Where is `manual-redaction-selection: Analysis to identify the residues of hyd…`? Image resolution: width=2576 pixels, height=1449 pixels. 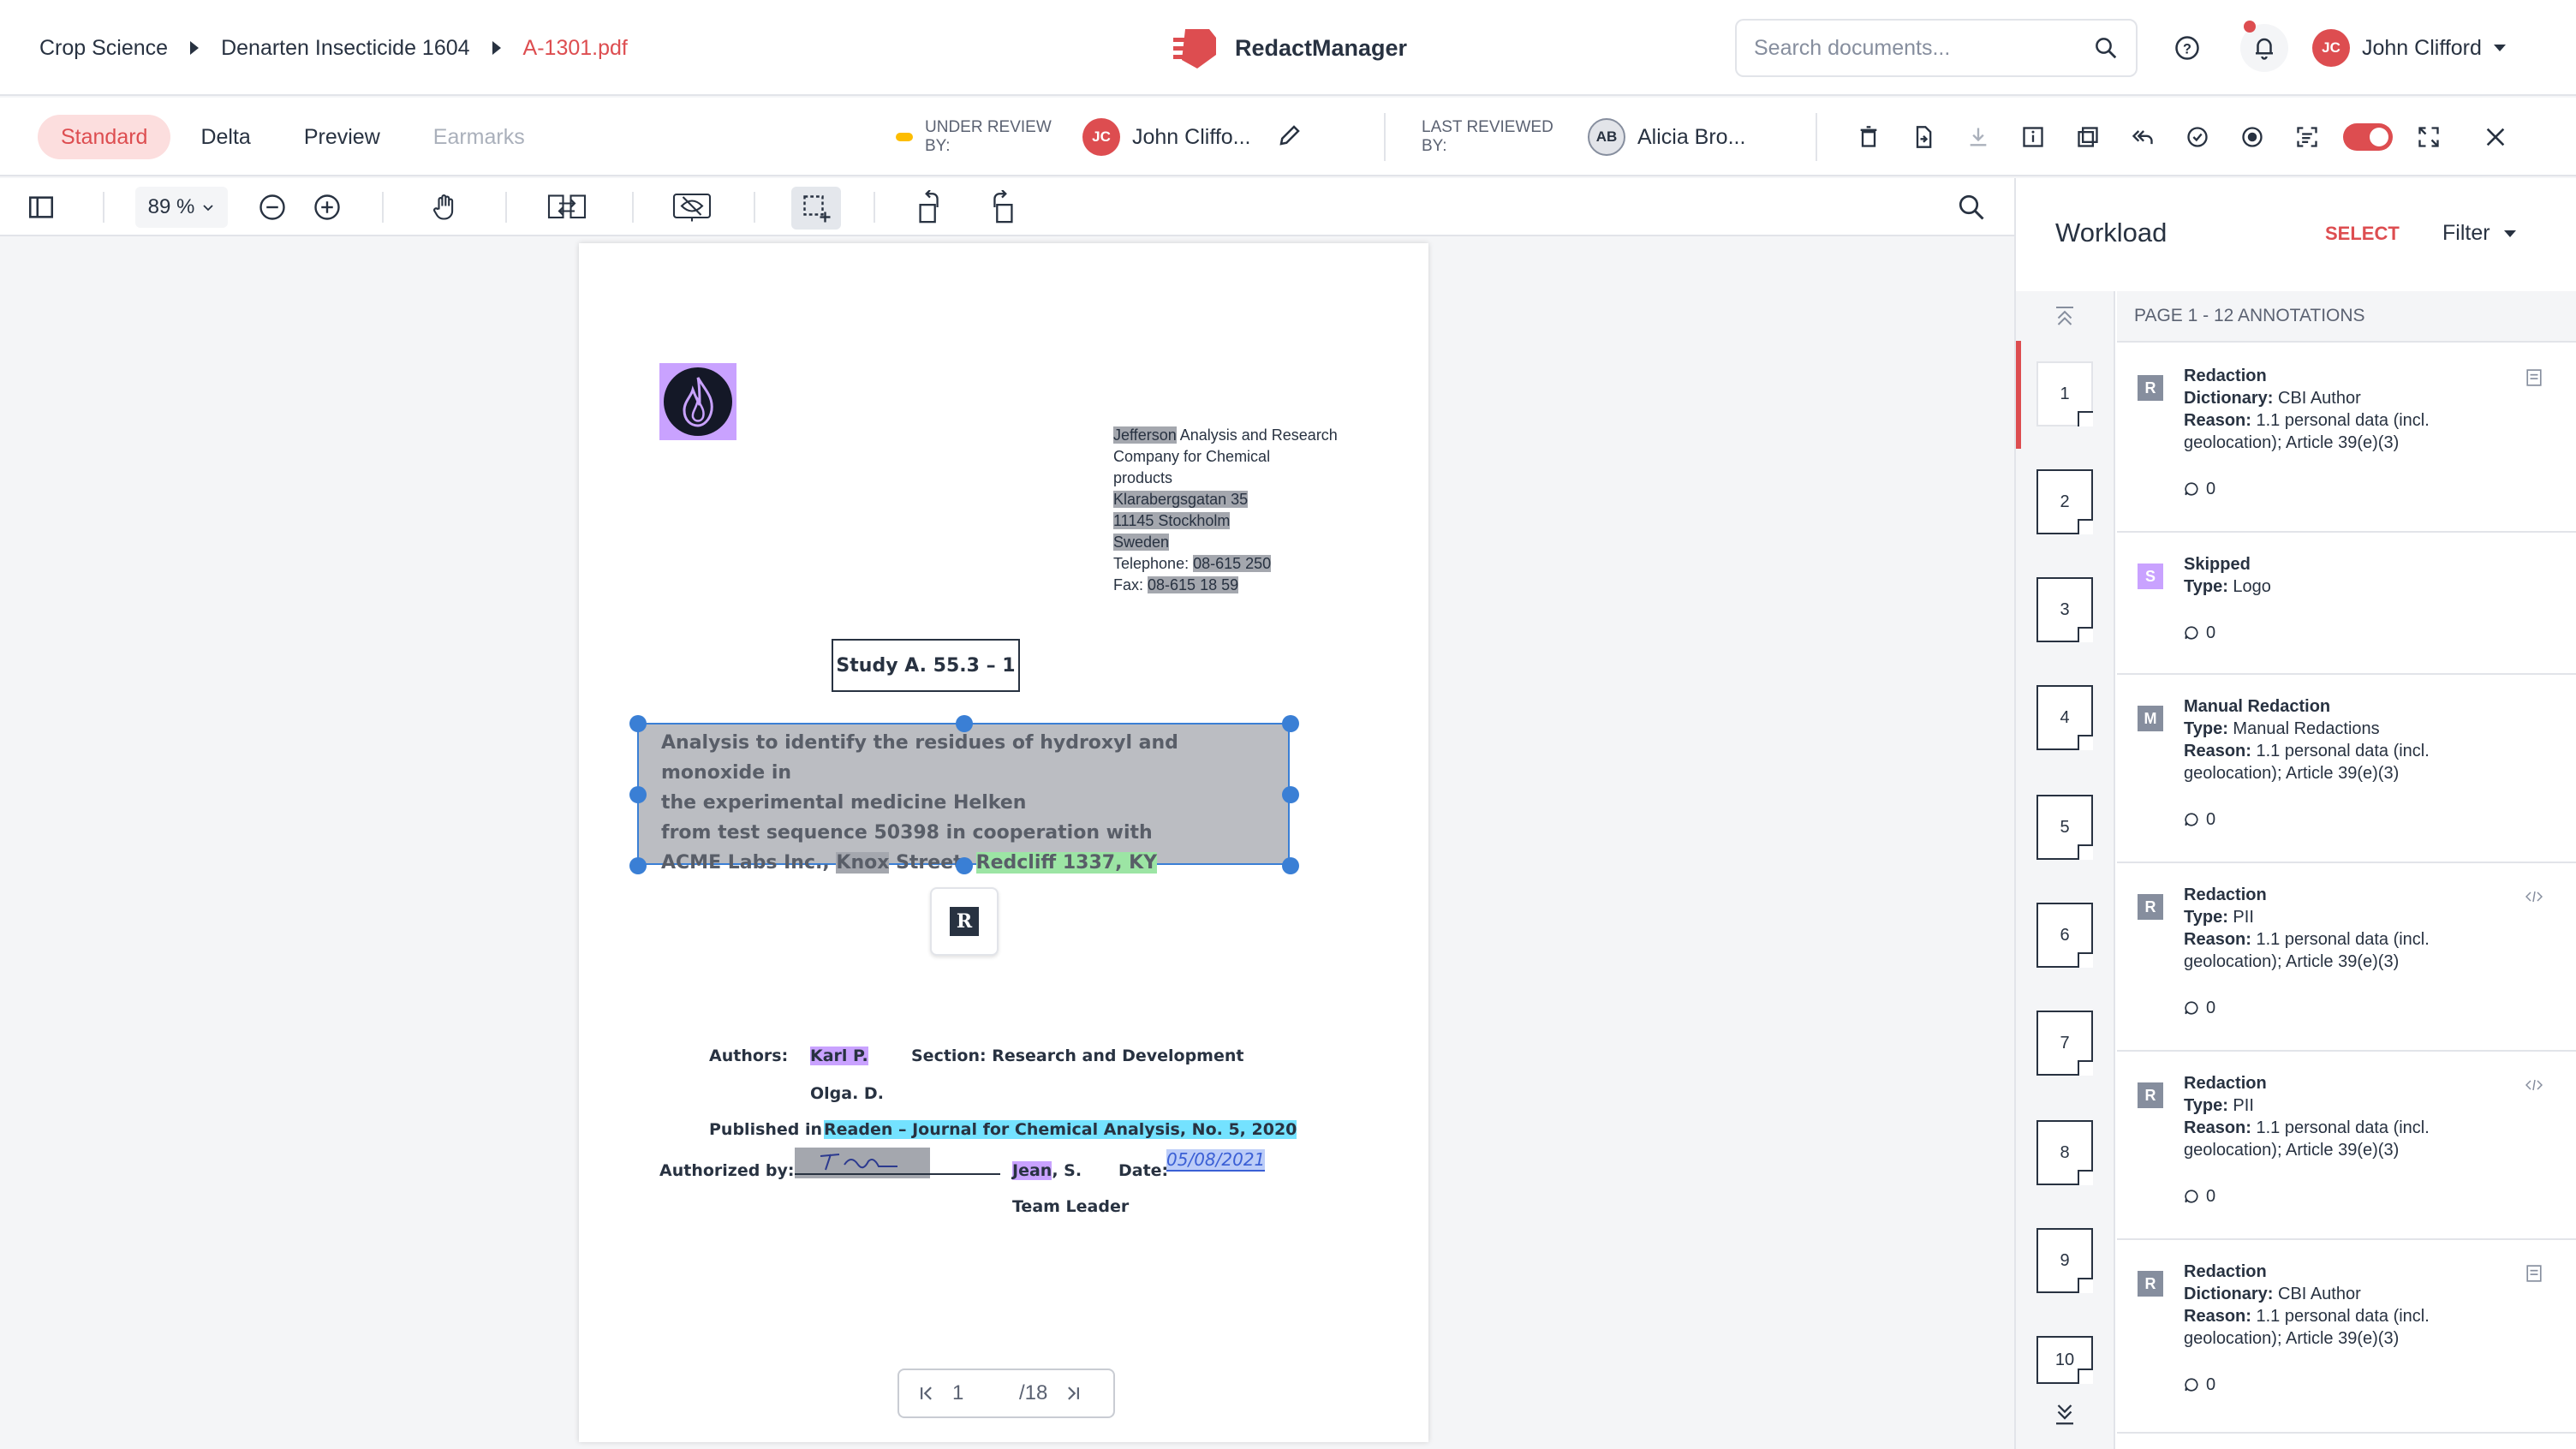
manual-redaction-selection: Analysis to identify the residues of hyd… is located at coordinates (964, 794).